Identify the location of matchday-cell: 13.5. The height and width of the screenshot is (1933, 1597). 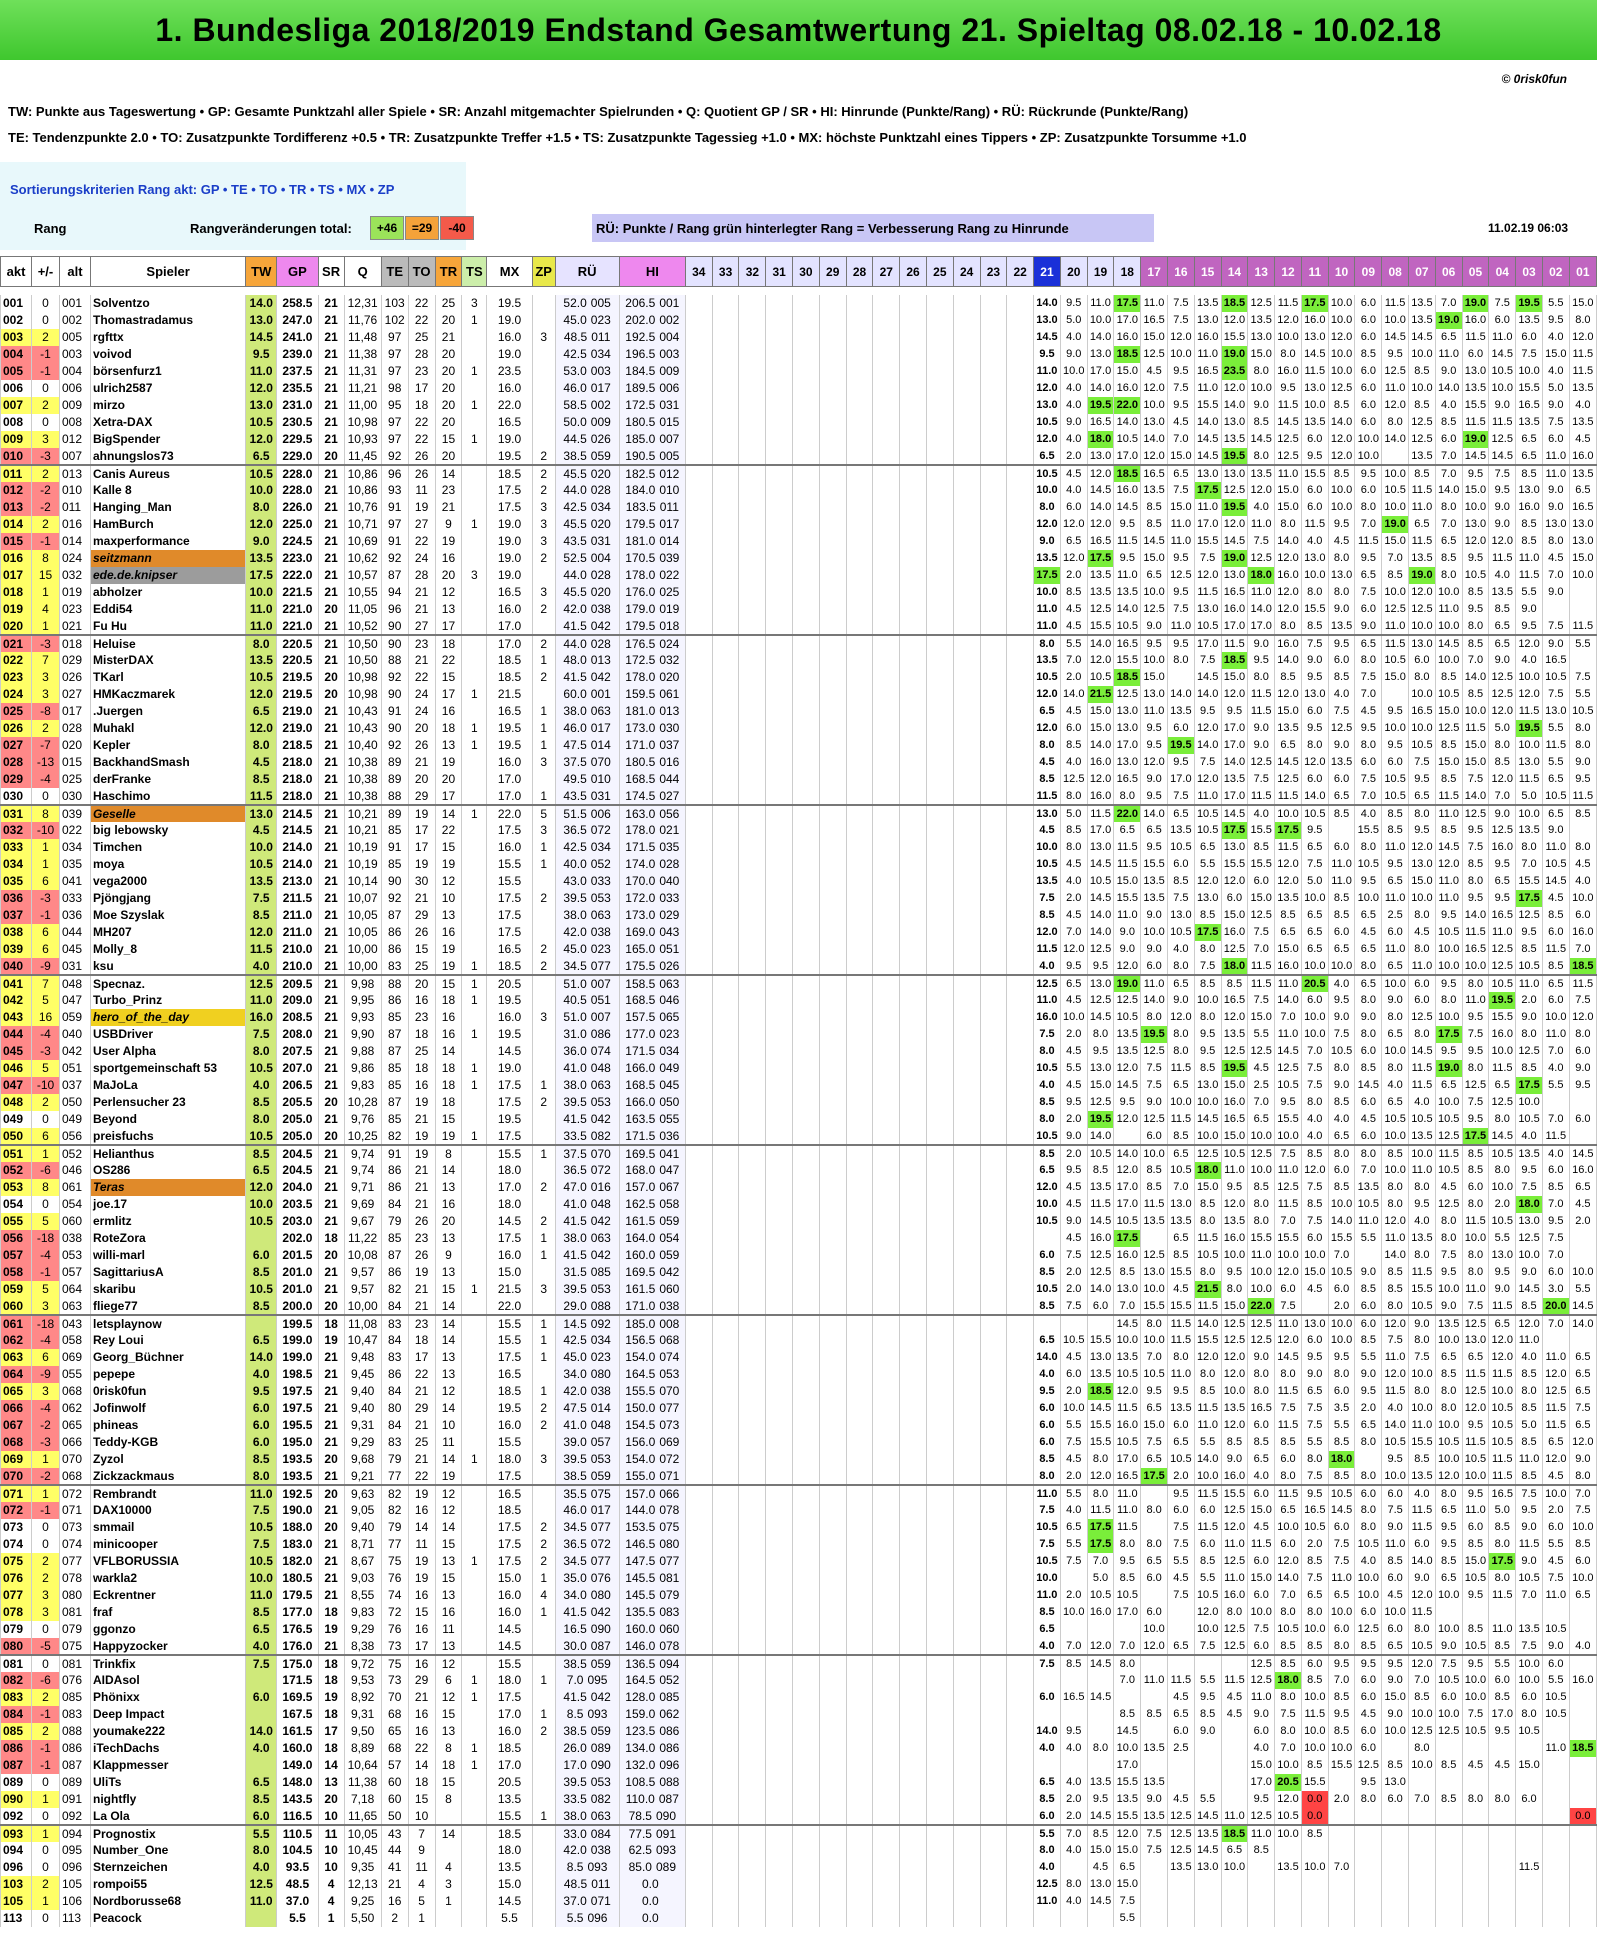
(1154, 1782).